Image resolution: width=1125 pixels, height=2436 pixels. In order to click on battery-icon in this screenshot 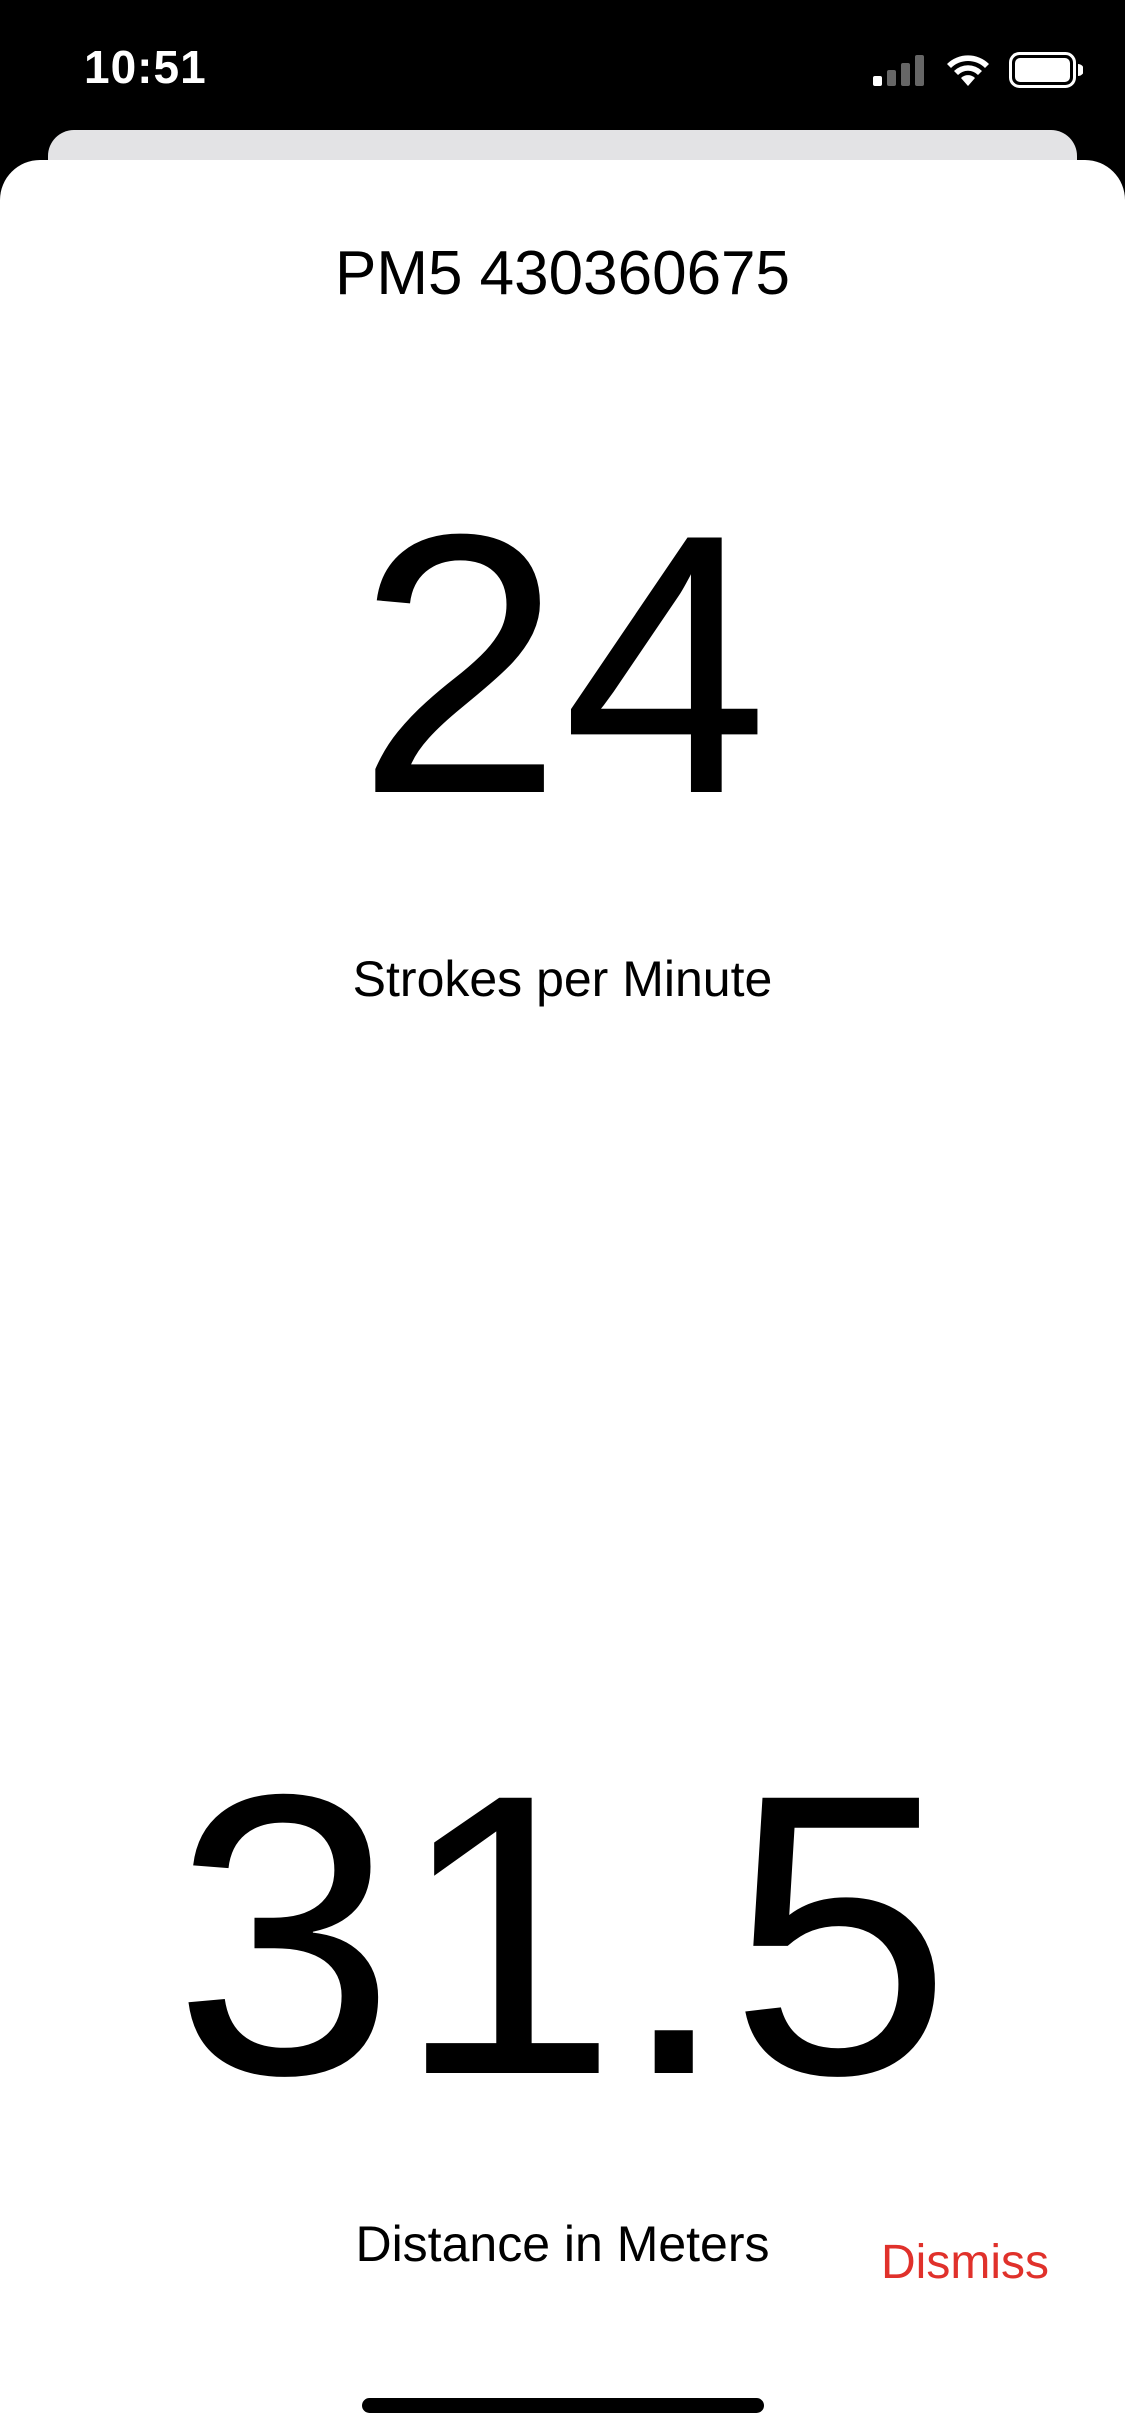, I will do `click(1046, 70)`.